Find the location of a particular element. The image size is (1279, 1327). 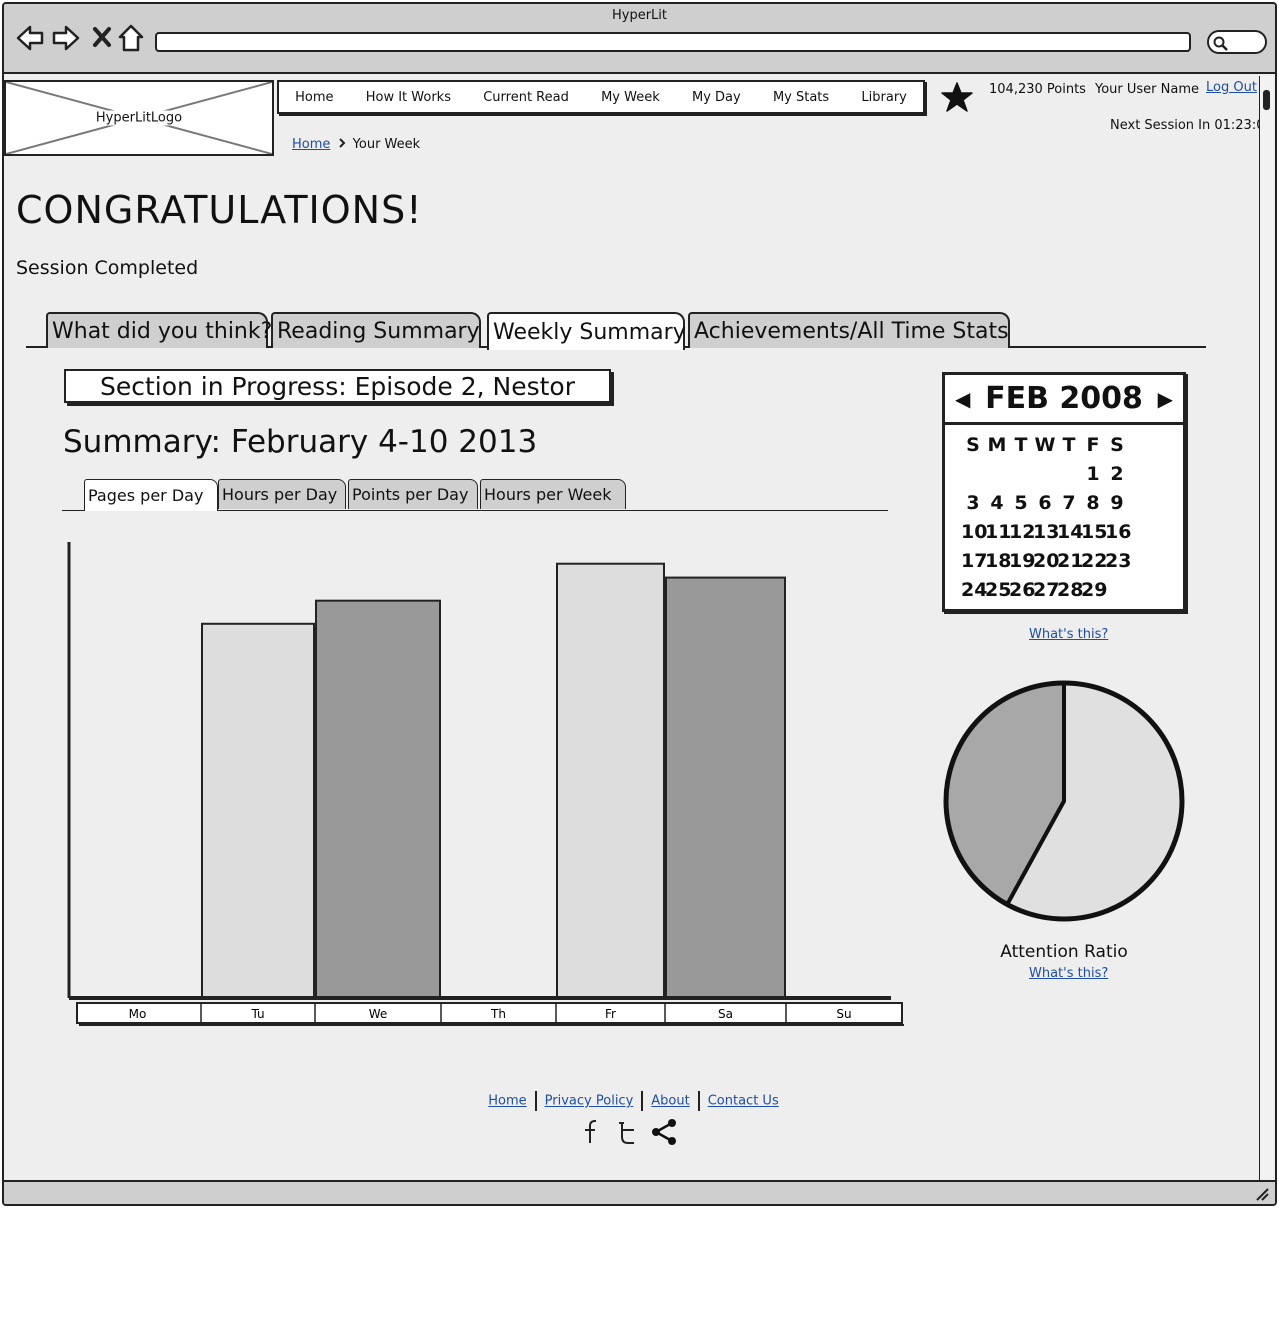

footer-home-link: Home is located at coordinates (507, 1101).